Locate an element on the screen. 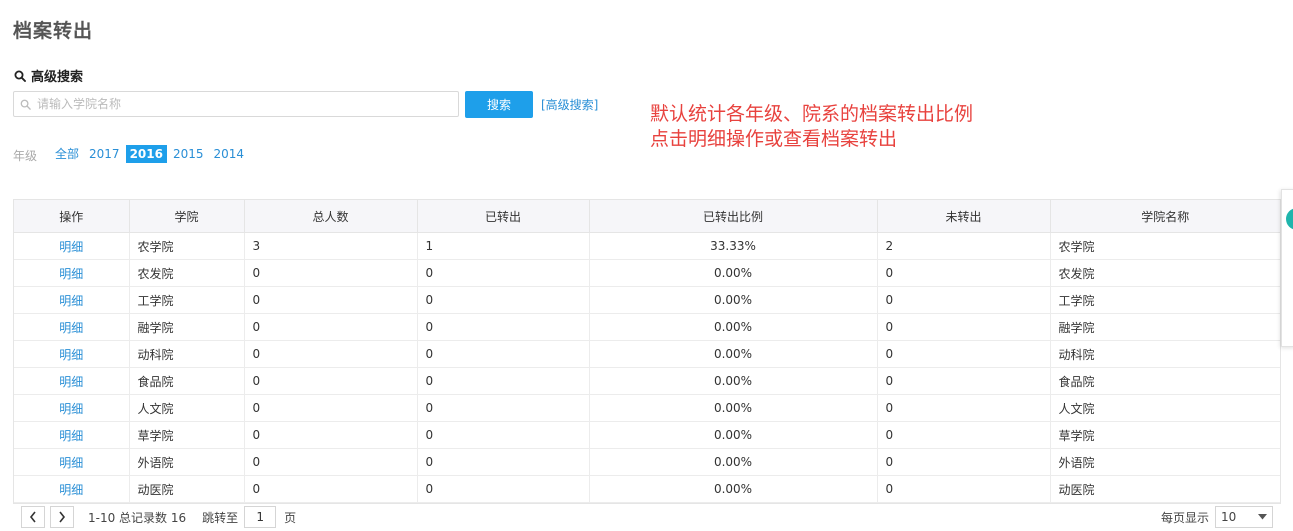 The image size is (1293, 531). cell-college: 草学院 is located at coordinates (187, 435).